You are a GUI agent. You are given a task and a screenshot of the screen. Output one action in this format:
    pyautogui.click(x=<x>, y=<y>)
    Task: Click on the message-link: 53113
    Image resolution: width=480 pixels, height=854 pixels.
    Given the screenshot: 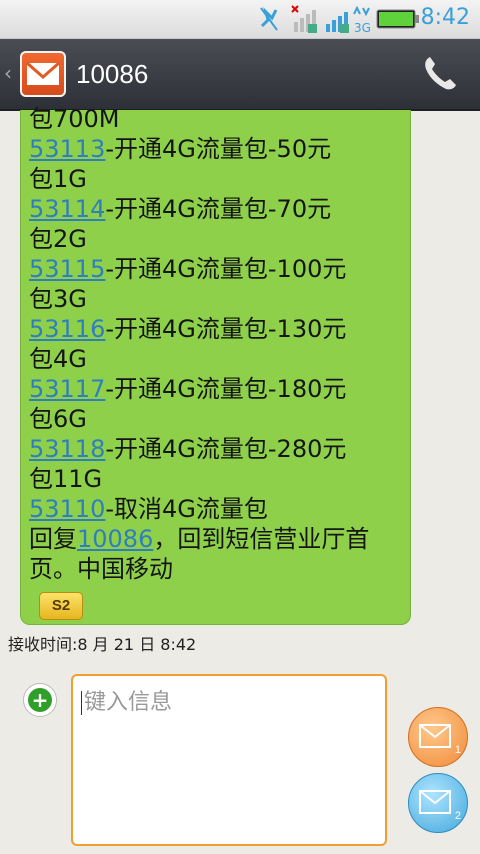 What is the action you would take?
    pyautogui.click(x=67, y=149)
    